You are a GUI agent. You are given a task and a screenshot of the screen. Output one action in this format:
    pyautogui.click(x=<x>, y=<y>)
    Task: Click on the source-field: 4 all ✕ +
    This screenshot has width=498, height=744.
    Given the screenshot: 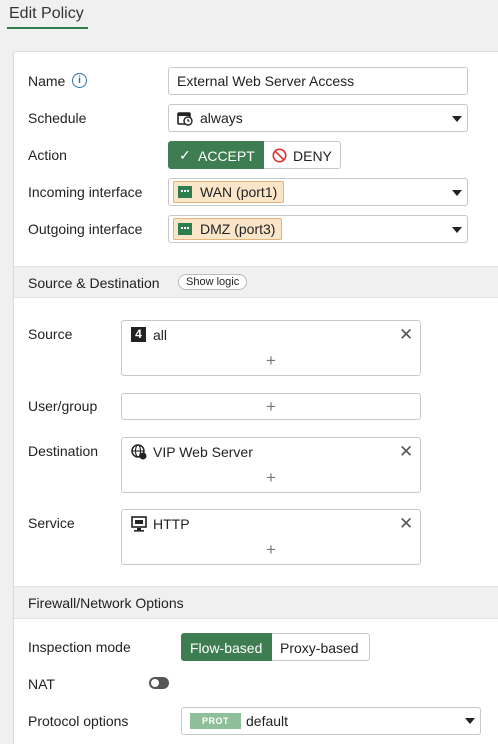 What is the action you would take?
    pyautogui.click(x=271, y=348)
    